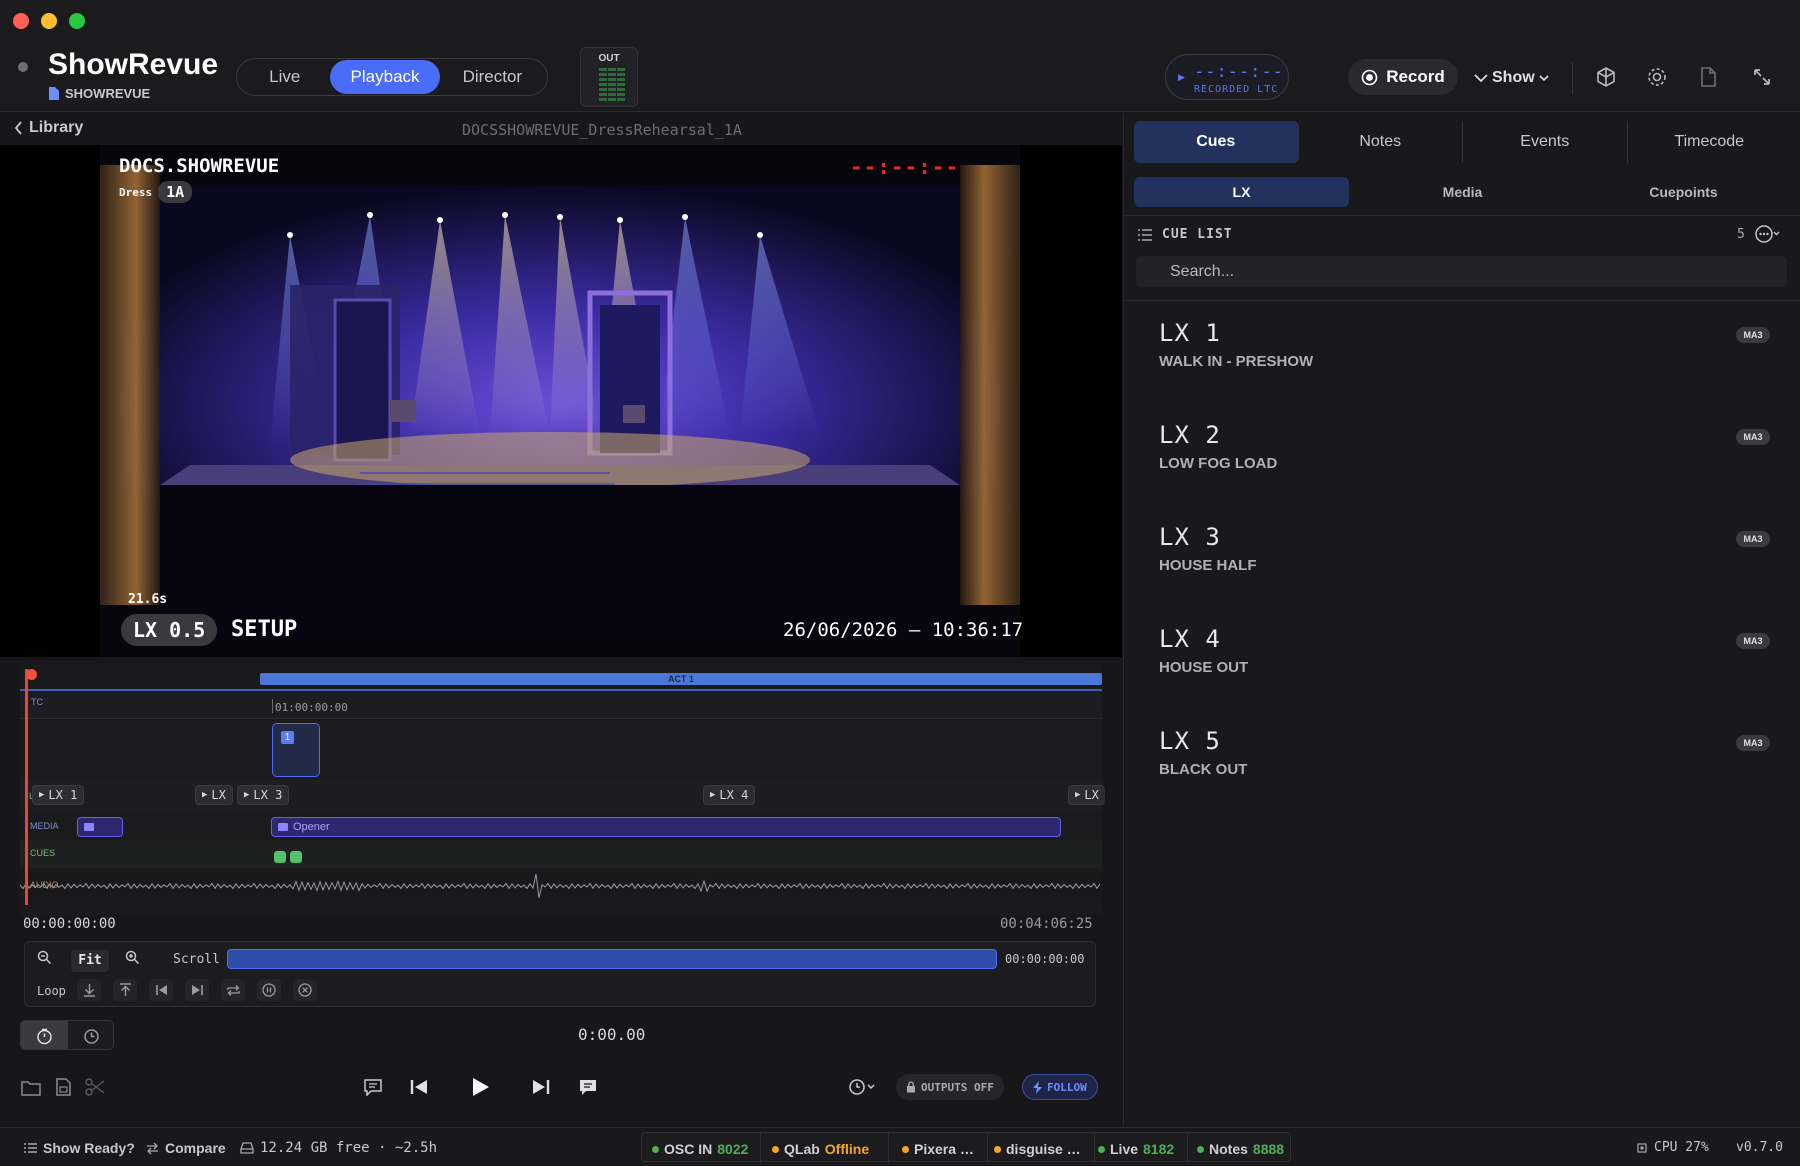 This screenshot has width=1800, height=1166. I want to click on service-live: Live 8182, so click(1136, 1149).